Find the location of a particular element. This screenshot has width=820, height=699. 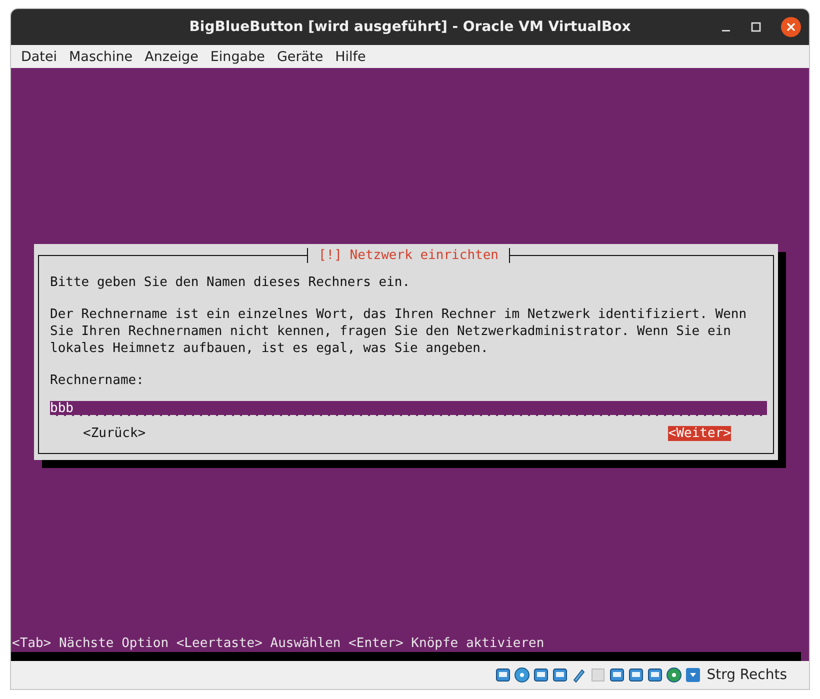

window-title: BigBlueButton [wird ausgeführt] - Oracle VM VirtualBox is located at coordinates (410, 27).